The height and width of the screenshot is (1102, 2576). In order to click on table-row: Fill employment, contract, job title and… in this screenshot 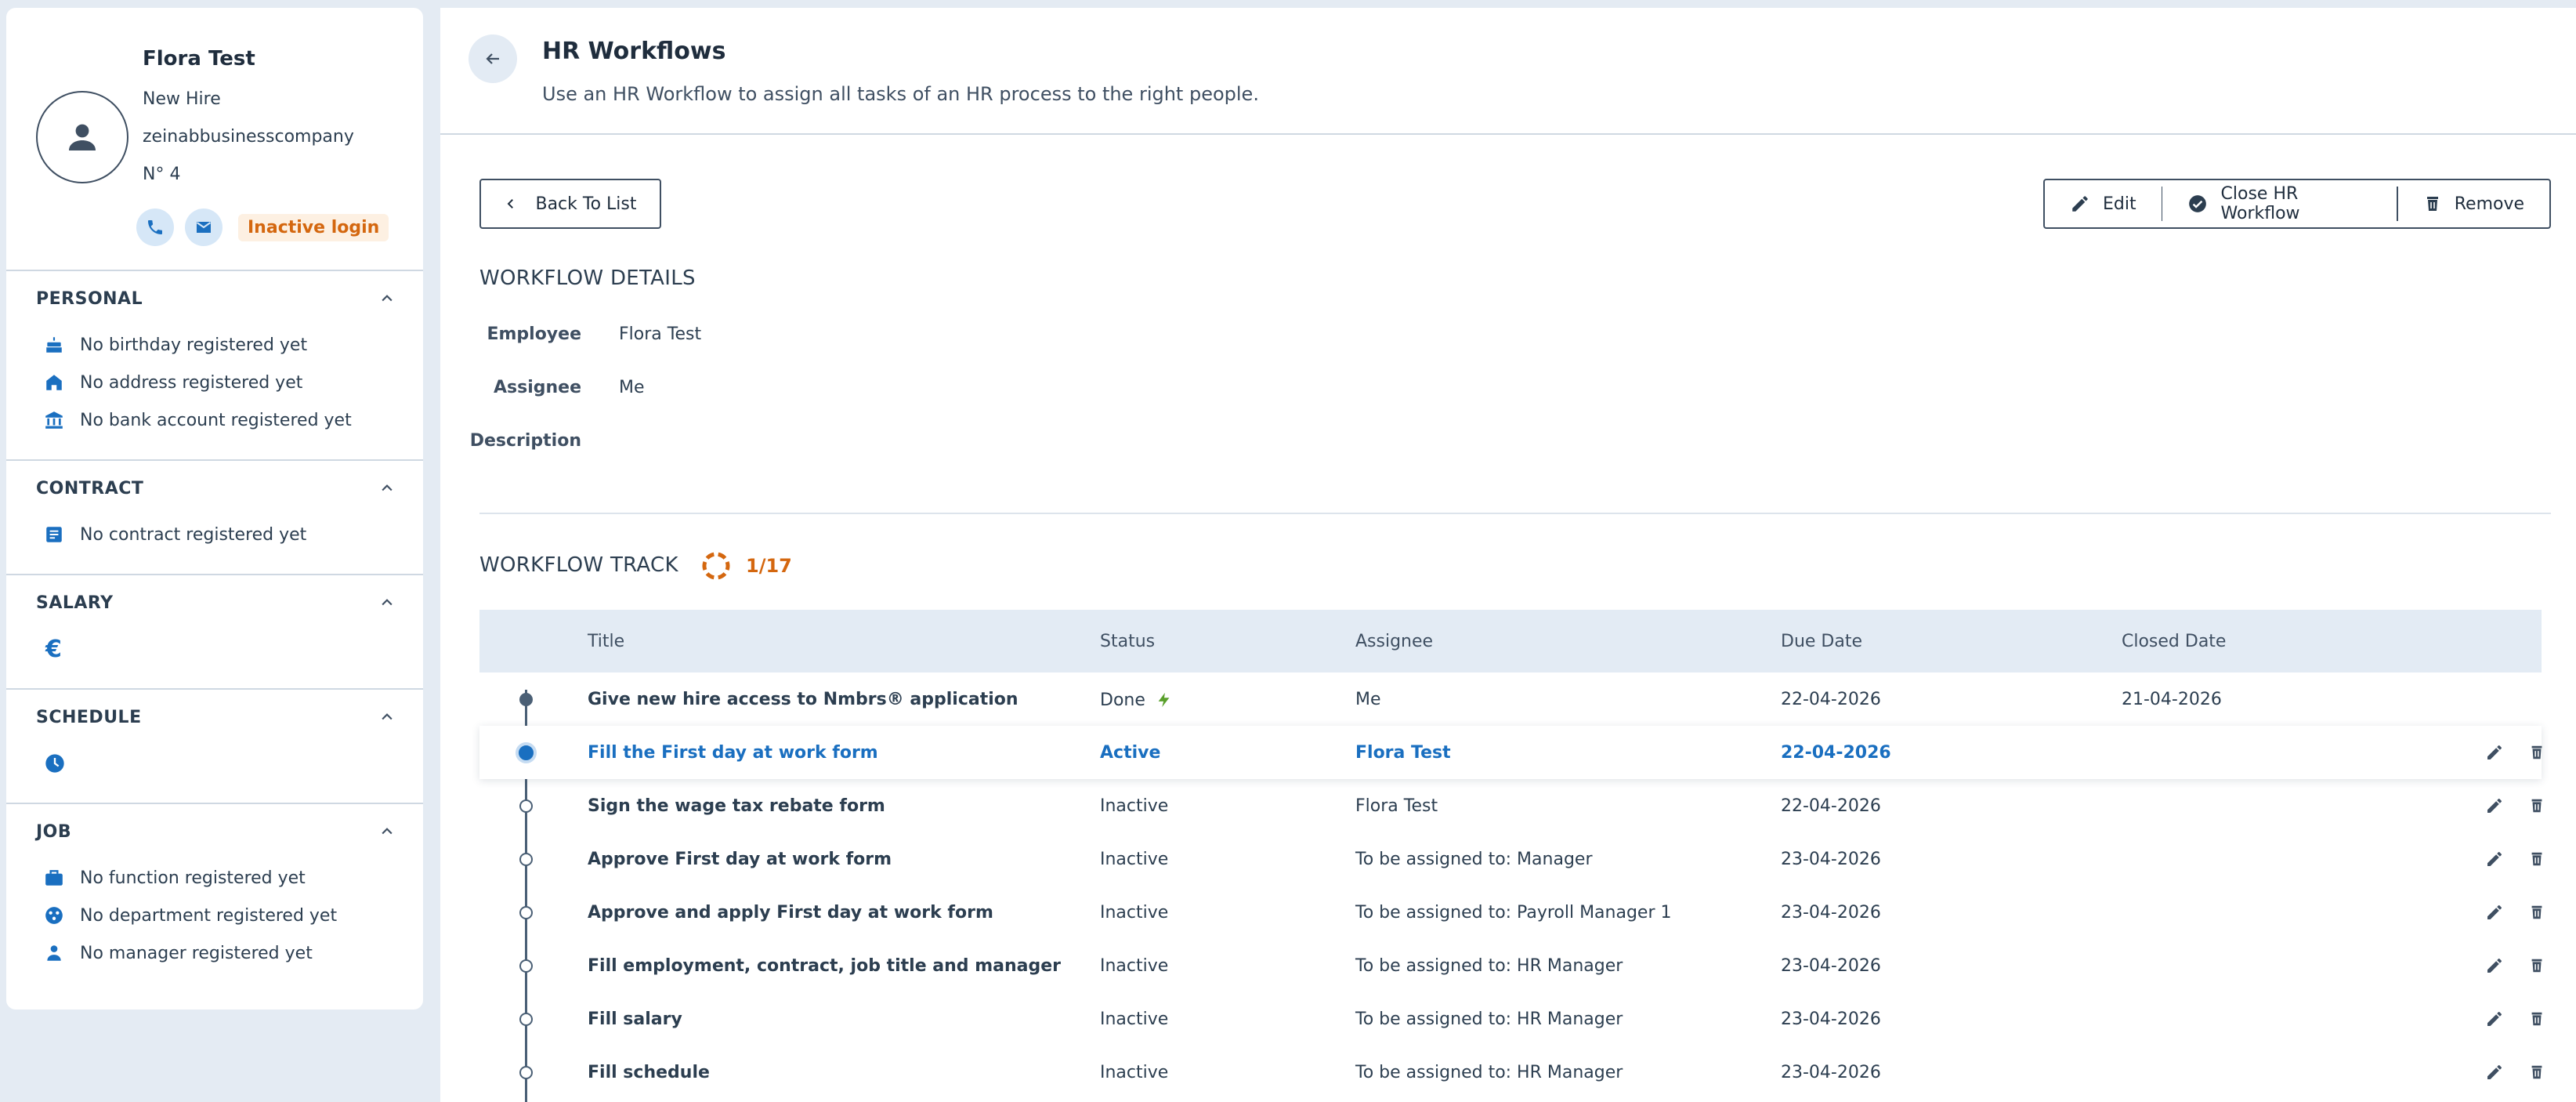, I will do `click(1510, 965)`.